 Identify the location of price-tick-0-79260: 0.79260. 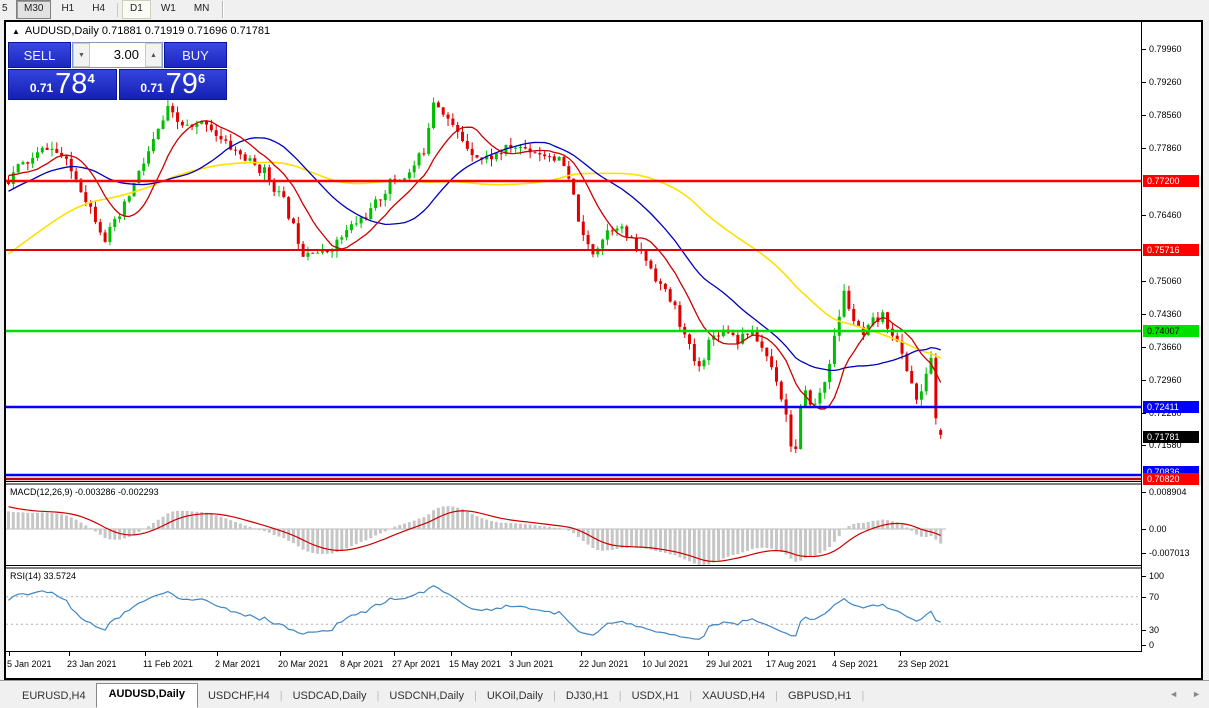
(1165, 82).